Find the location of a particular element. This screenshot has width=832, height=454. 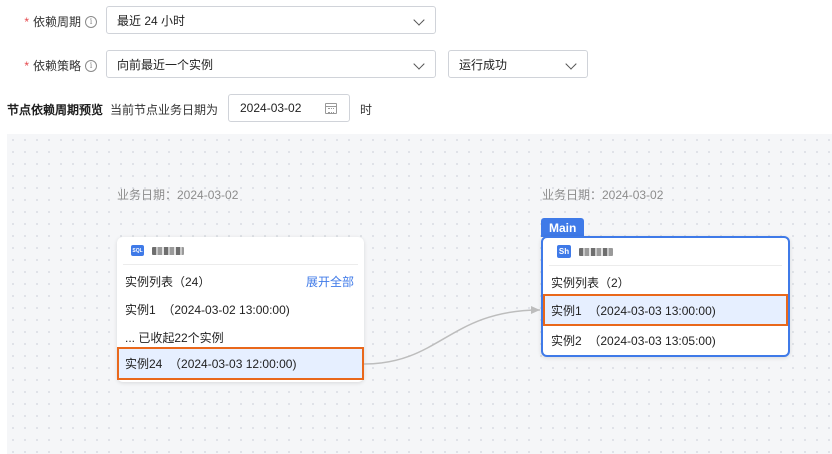

dependency-edge is located at coordinates (452, 335).